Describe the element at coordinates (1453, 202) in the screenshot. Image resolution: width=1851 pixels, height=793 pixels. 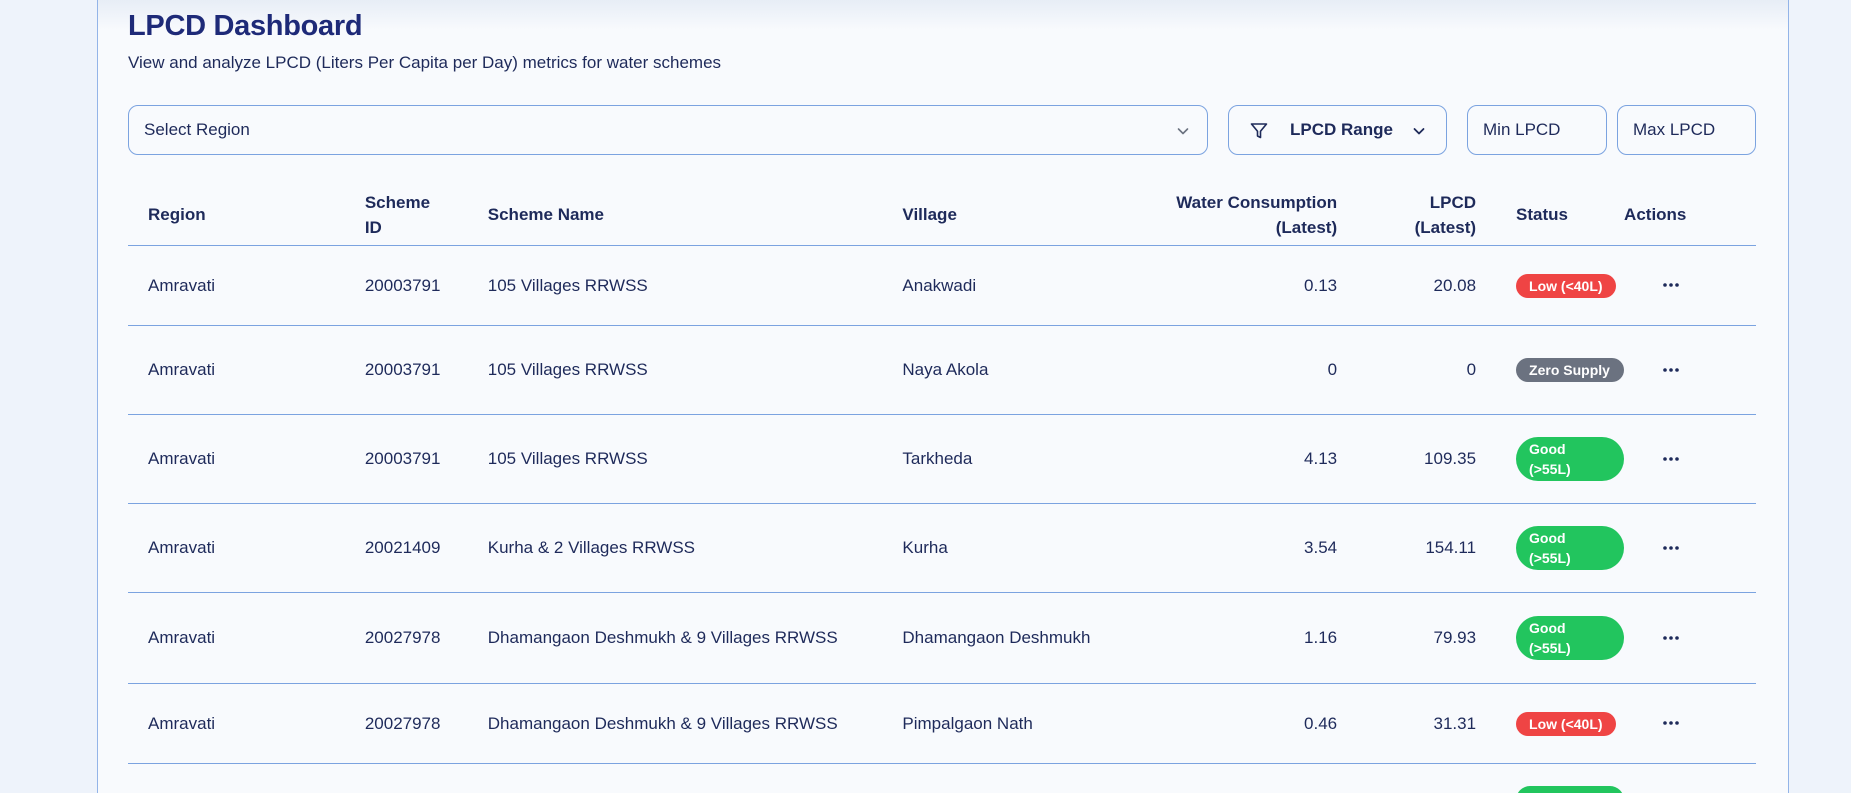
I see `col-header-lpcd-line1: LPCD` at that location.